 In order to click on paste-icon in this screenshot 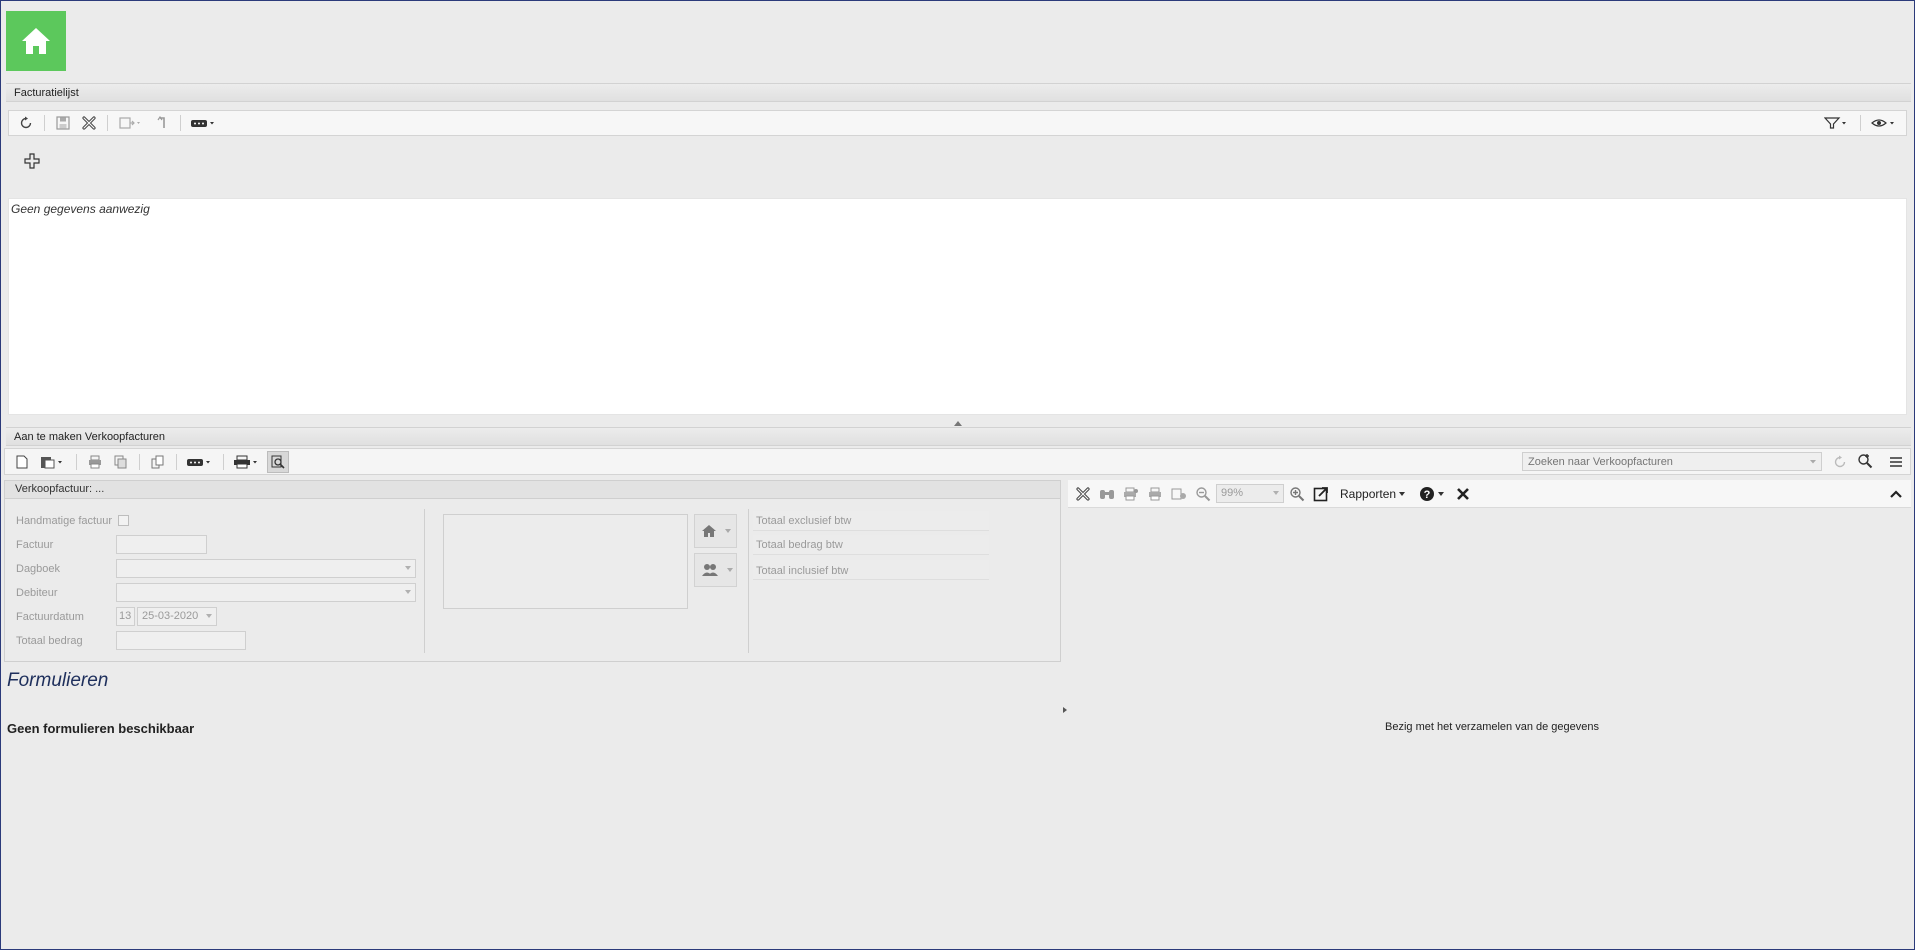, I will do `click(51, 462)`.